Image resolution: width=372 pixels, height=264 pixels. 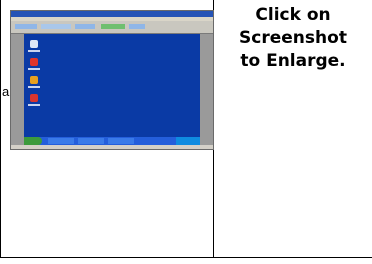 What do you see at coordinates (188, 141) in the screenshot?
I see `thumb-system-tray` at bounding box center [188, 141].